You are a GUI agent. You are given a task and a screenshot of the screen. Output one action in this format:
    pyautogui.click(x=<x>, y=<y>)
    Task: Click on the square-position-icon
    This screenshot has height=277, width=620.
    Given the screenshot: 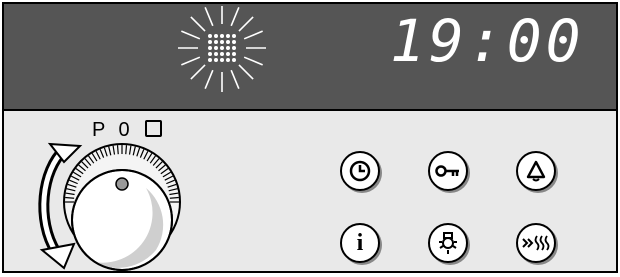 What is the action you would take?
    pyautogui.click(x=154, y=128)
    